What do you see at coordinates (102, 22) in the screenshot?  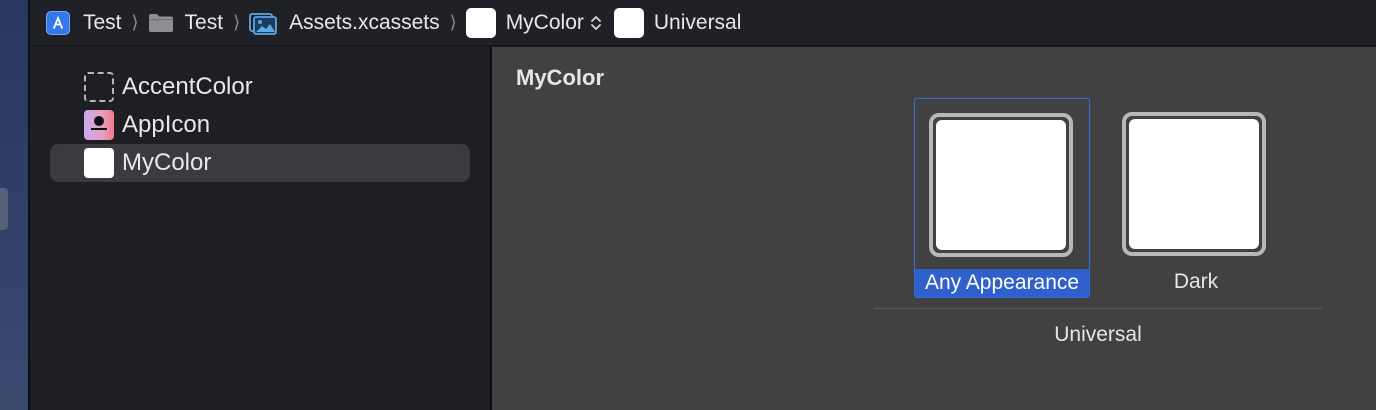 I see `breadcrumb-project-label: Test` at bounding box center [102, 22].